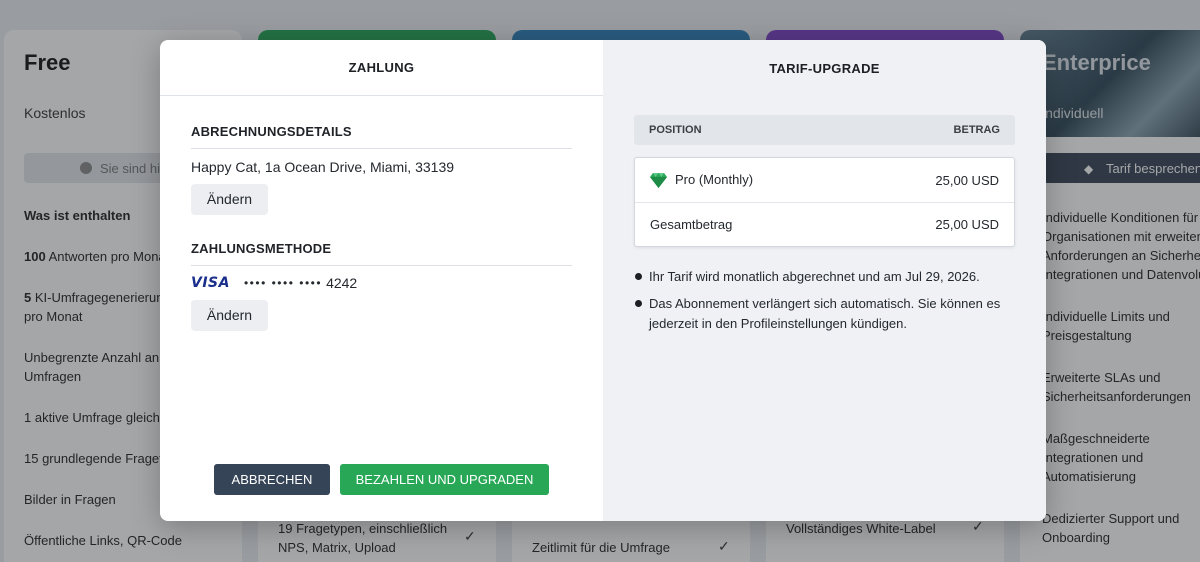 The height and width of the screenshot is (562, 1200). Describe the element at coordinates (323, 167) in the screenshot. I see `billing-address: Happy Cat, 1a Ocean Drive, Miami, 33139` at that location.